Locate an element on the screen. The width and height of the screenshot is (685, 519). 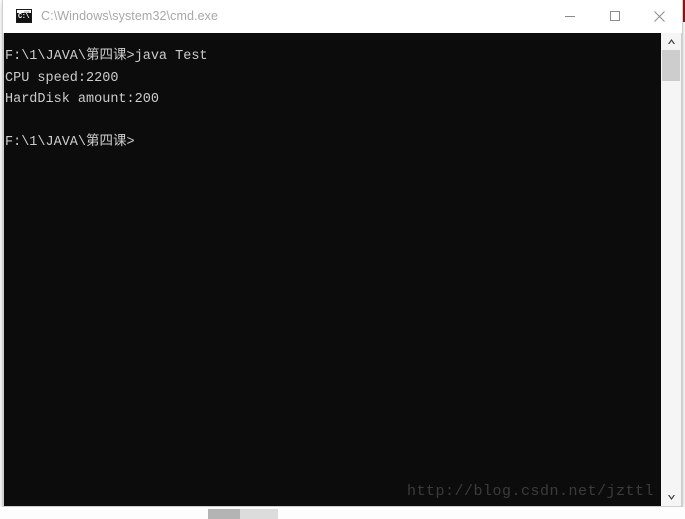
scroll-up-arrow-icon is located at coordinates (671, 41).